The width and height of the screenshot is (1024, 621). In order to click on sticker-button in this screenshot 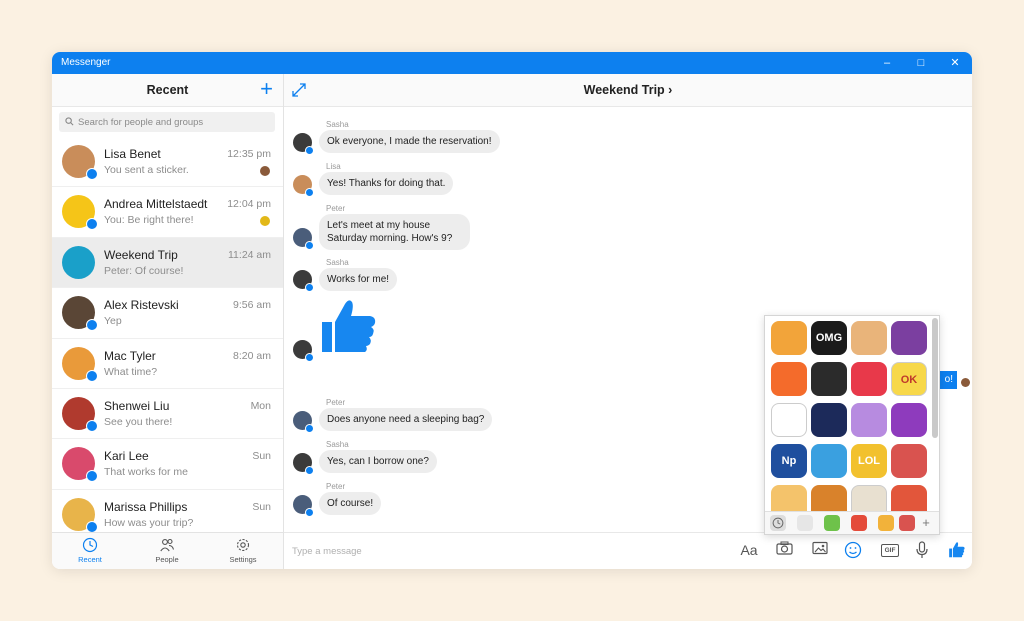, I will do `click(853, 551)`.